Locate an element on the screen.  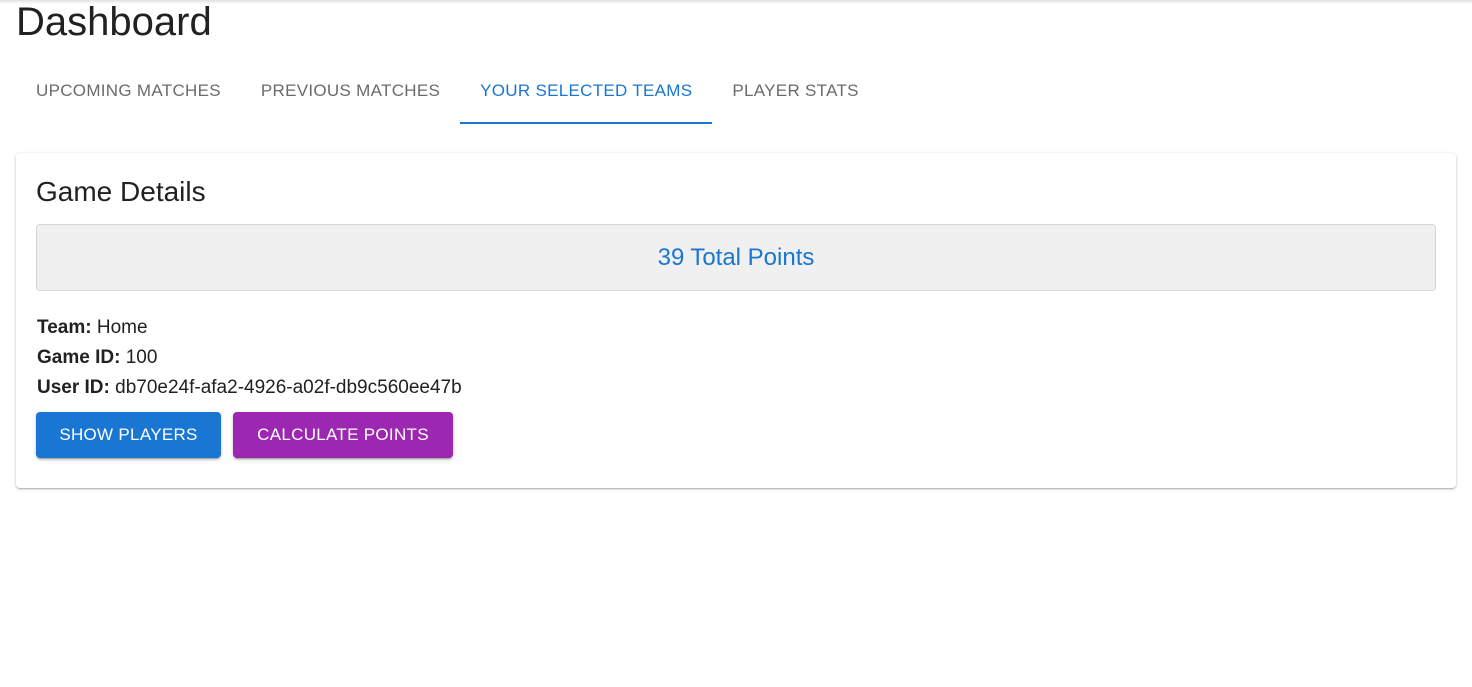
game-id-row: Game ID: 100 is located at coordinates (249, 358).